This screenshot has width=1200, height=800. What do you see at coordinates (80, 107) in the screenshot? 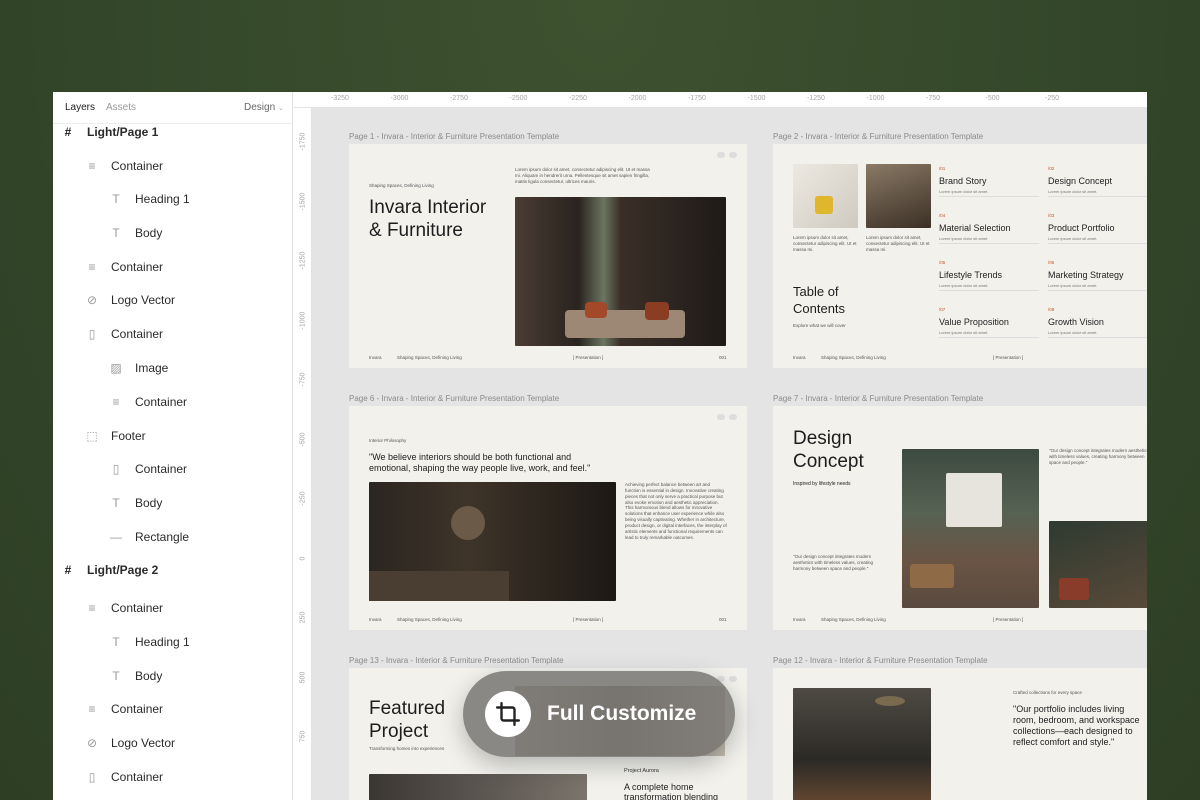
I see `tab-layers: Layers` at bounding box center [80, 107].